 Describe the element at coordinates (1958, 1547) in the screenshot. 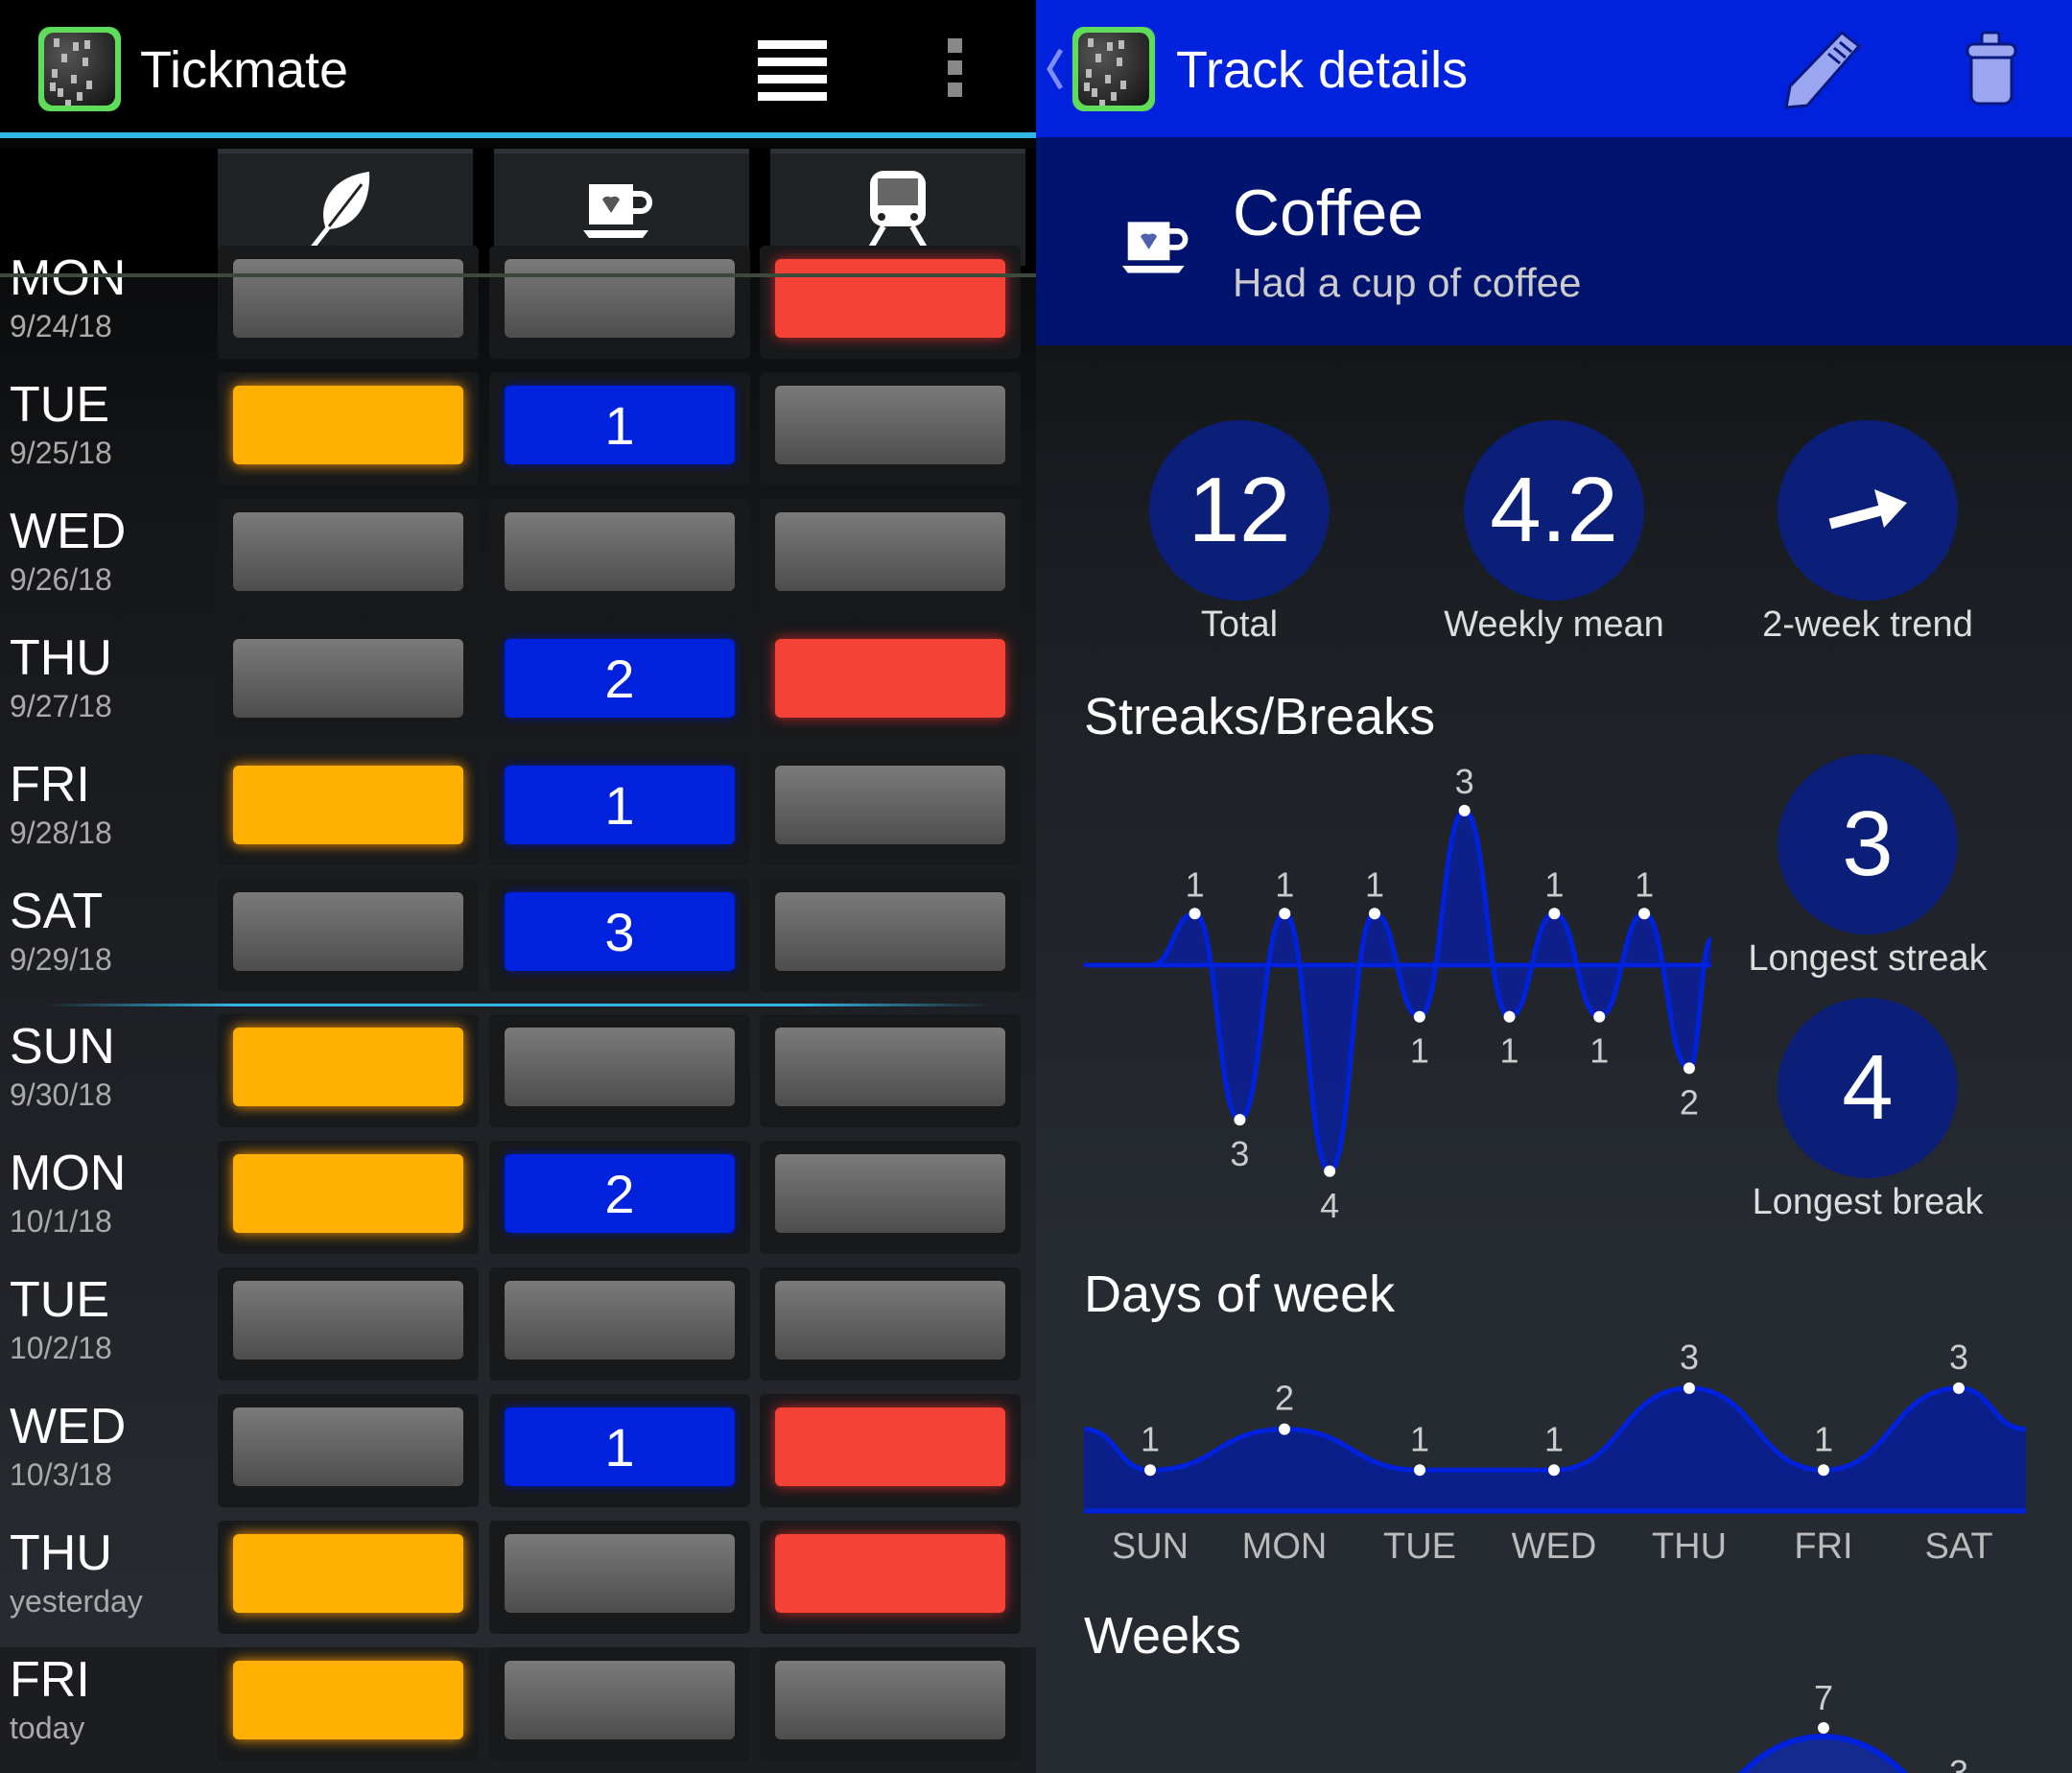

I see `days-category-label: SAT` at that location.